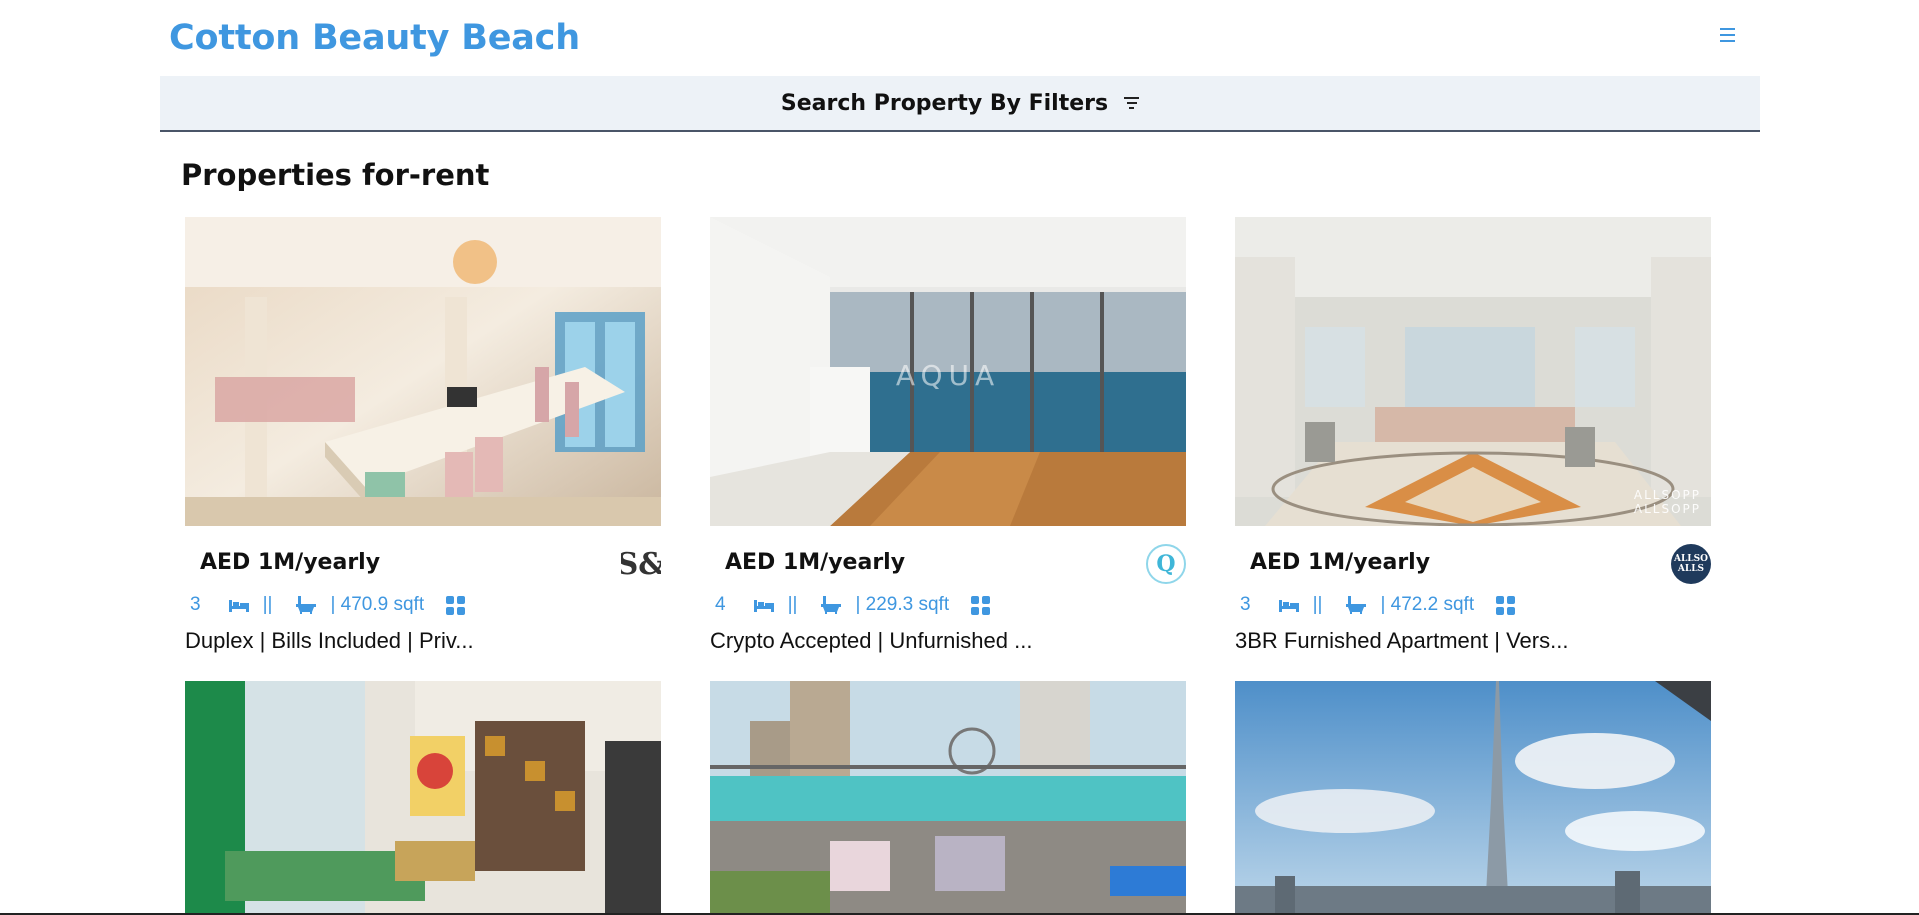 This screenshot has width=1919, height=915. I want to click on agency-logo: ALLSO ALLS, so click(1691, 564).